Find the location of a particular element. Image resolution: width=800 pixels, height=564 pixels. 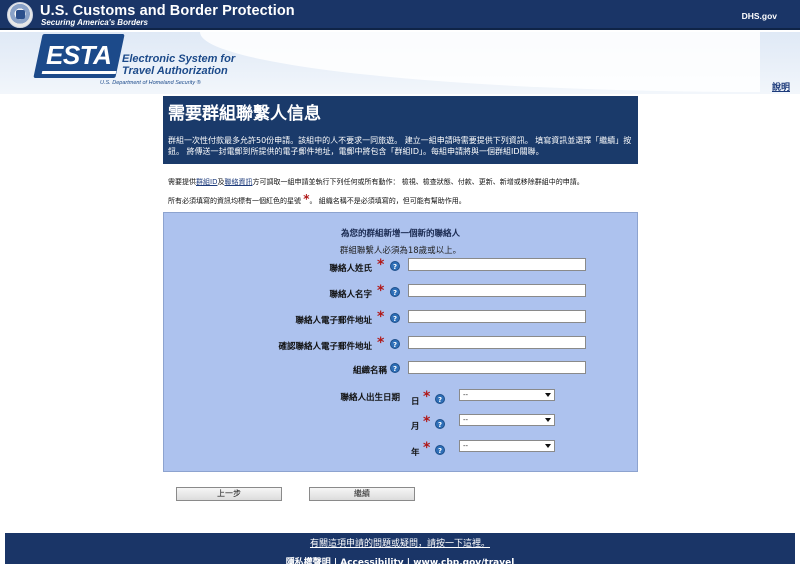

group-id-link: 群組ID is located at coordinates (206, 182).